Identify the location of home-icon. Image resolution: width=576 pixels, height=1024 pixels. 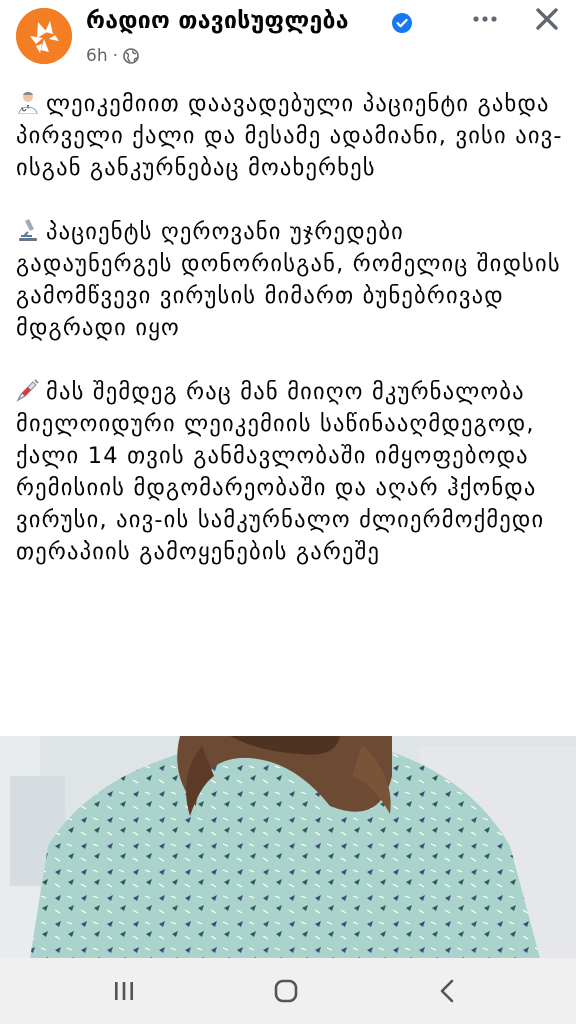
(286, 991).